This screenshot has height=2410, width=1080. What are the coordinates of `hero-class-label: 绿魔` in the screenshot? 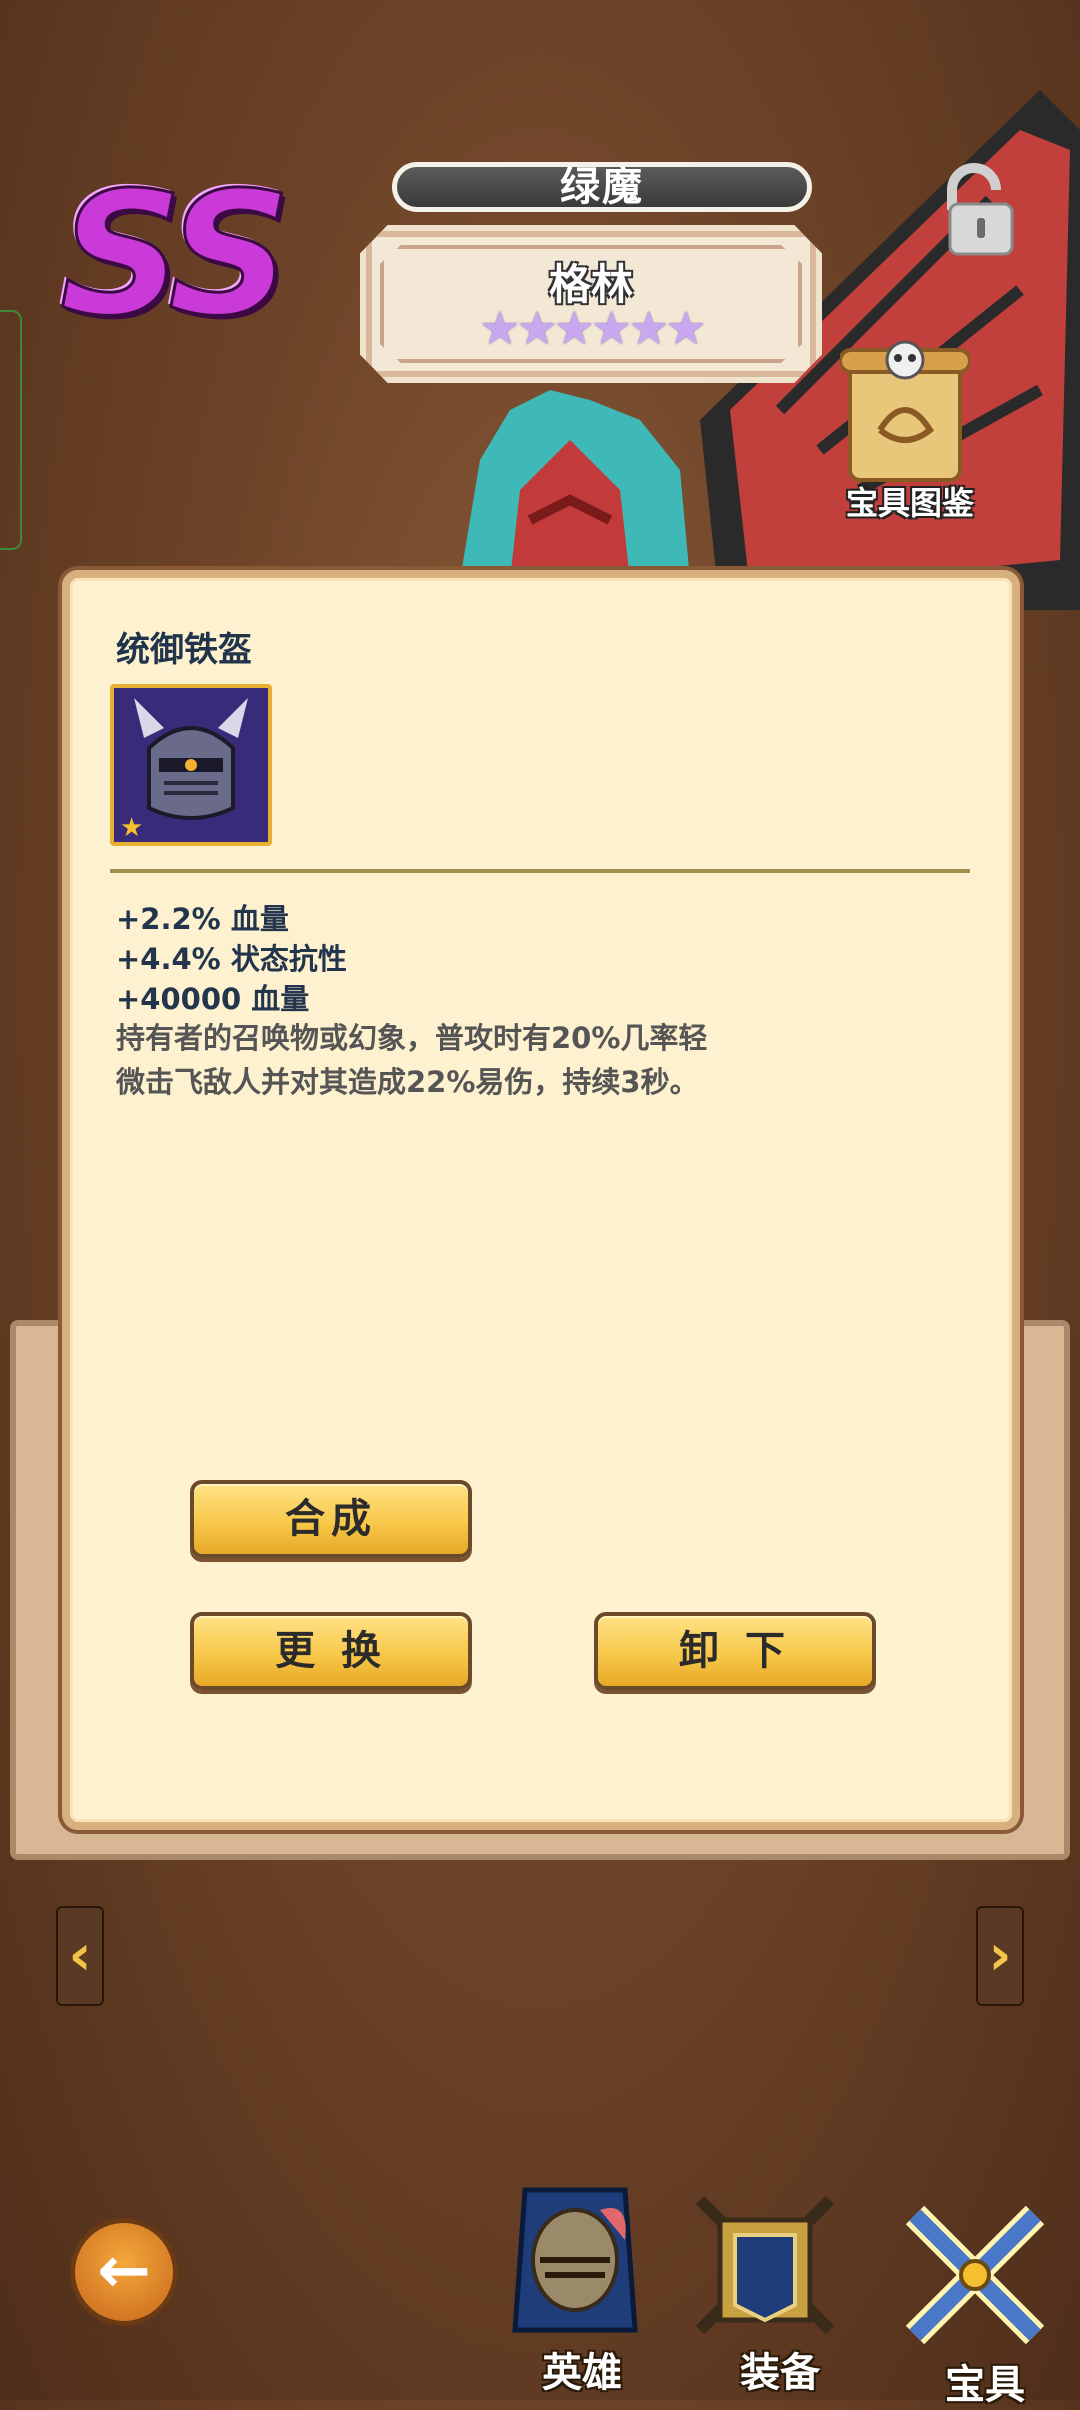 It's located at (602, 187).